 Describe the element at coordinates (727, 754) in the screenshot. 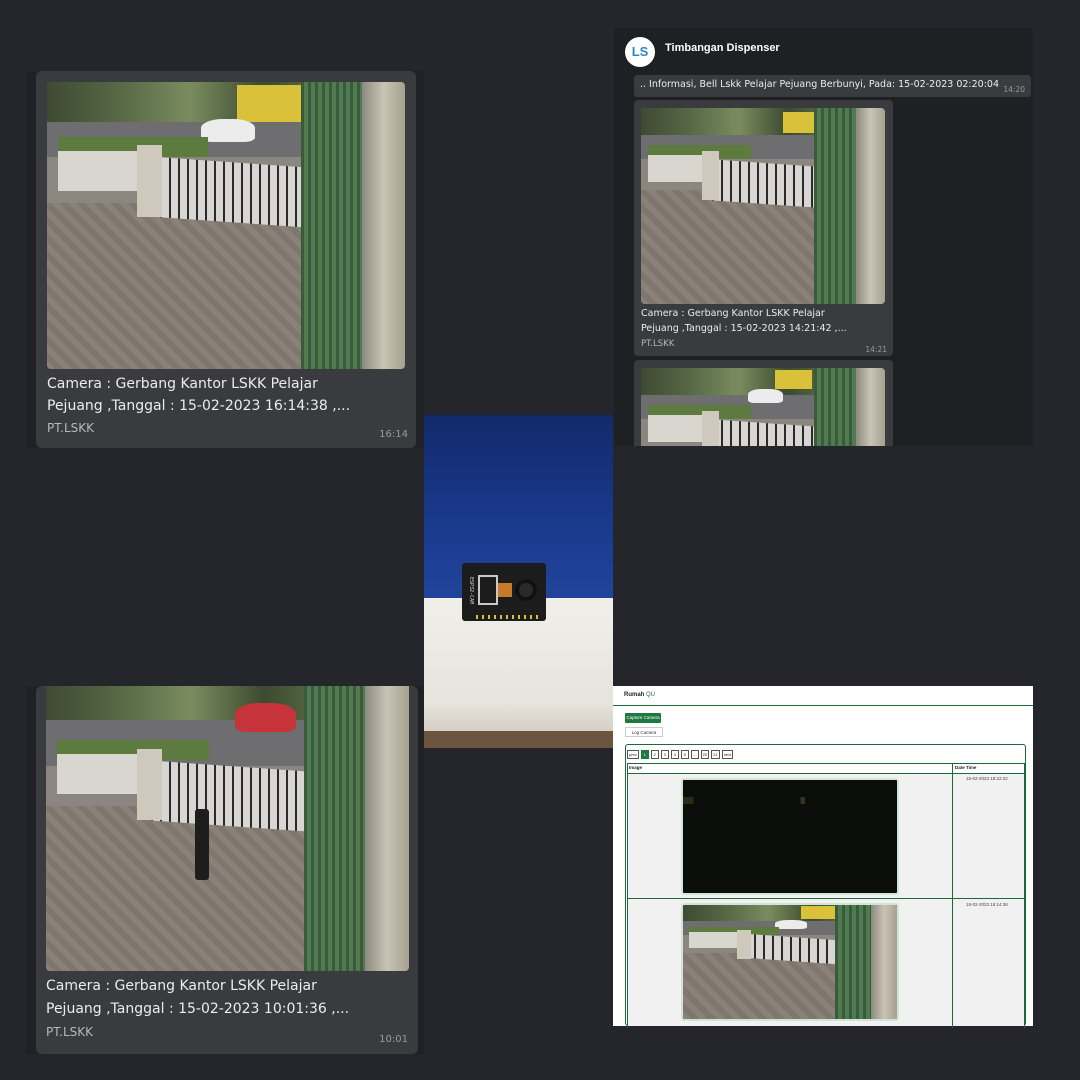

I see `pager-next: next` at that location.